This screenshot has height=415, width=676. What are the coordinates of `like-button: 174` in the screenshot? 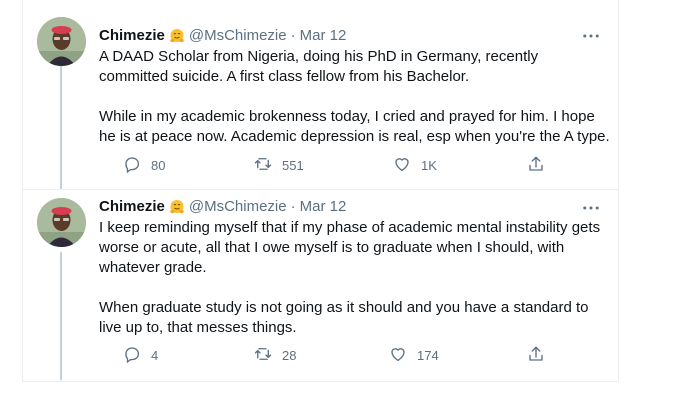 It's located at (414, 355).